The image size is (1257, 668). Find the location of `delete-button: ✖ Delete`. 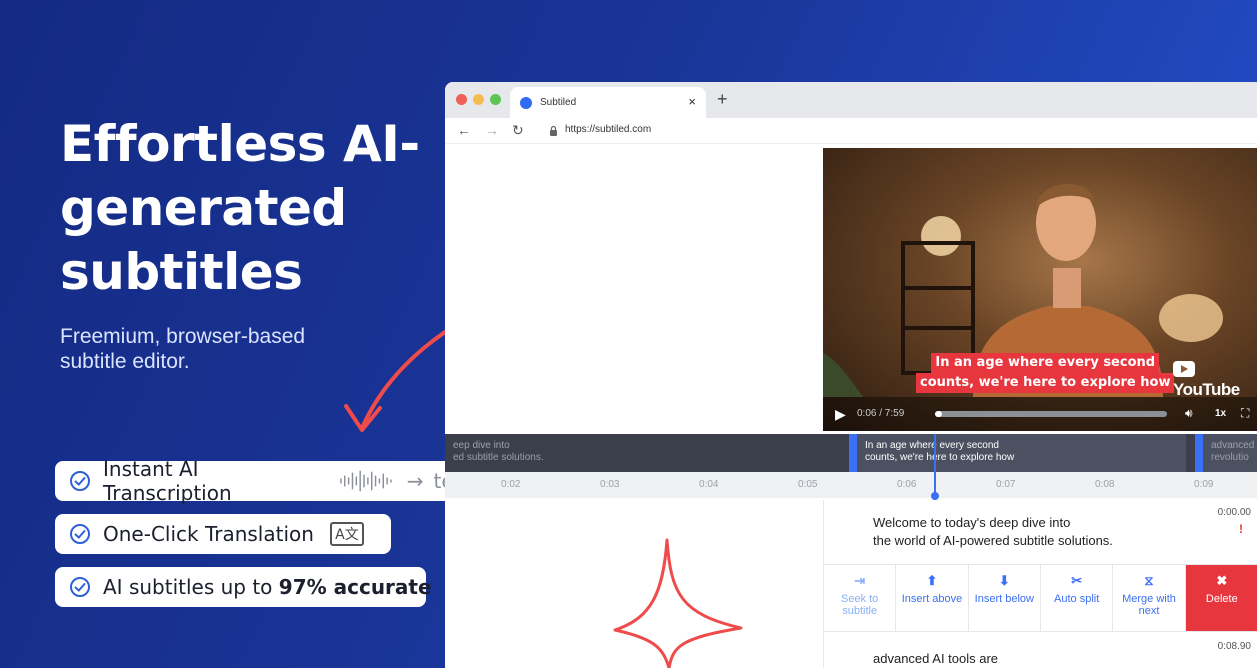

delete-button: ✖ Delete is located at coordinates (1221, 598).